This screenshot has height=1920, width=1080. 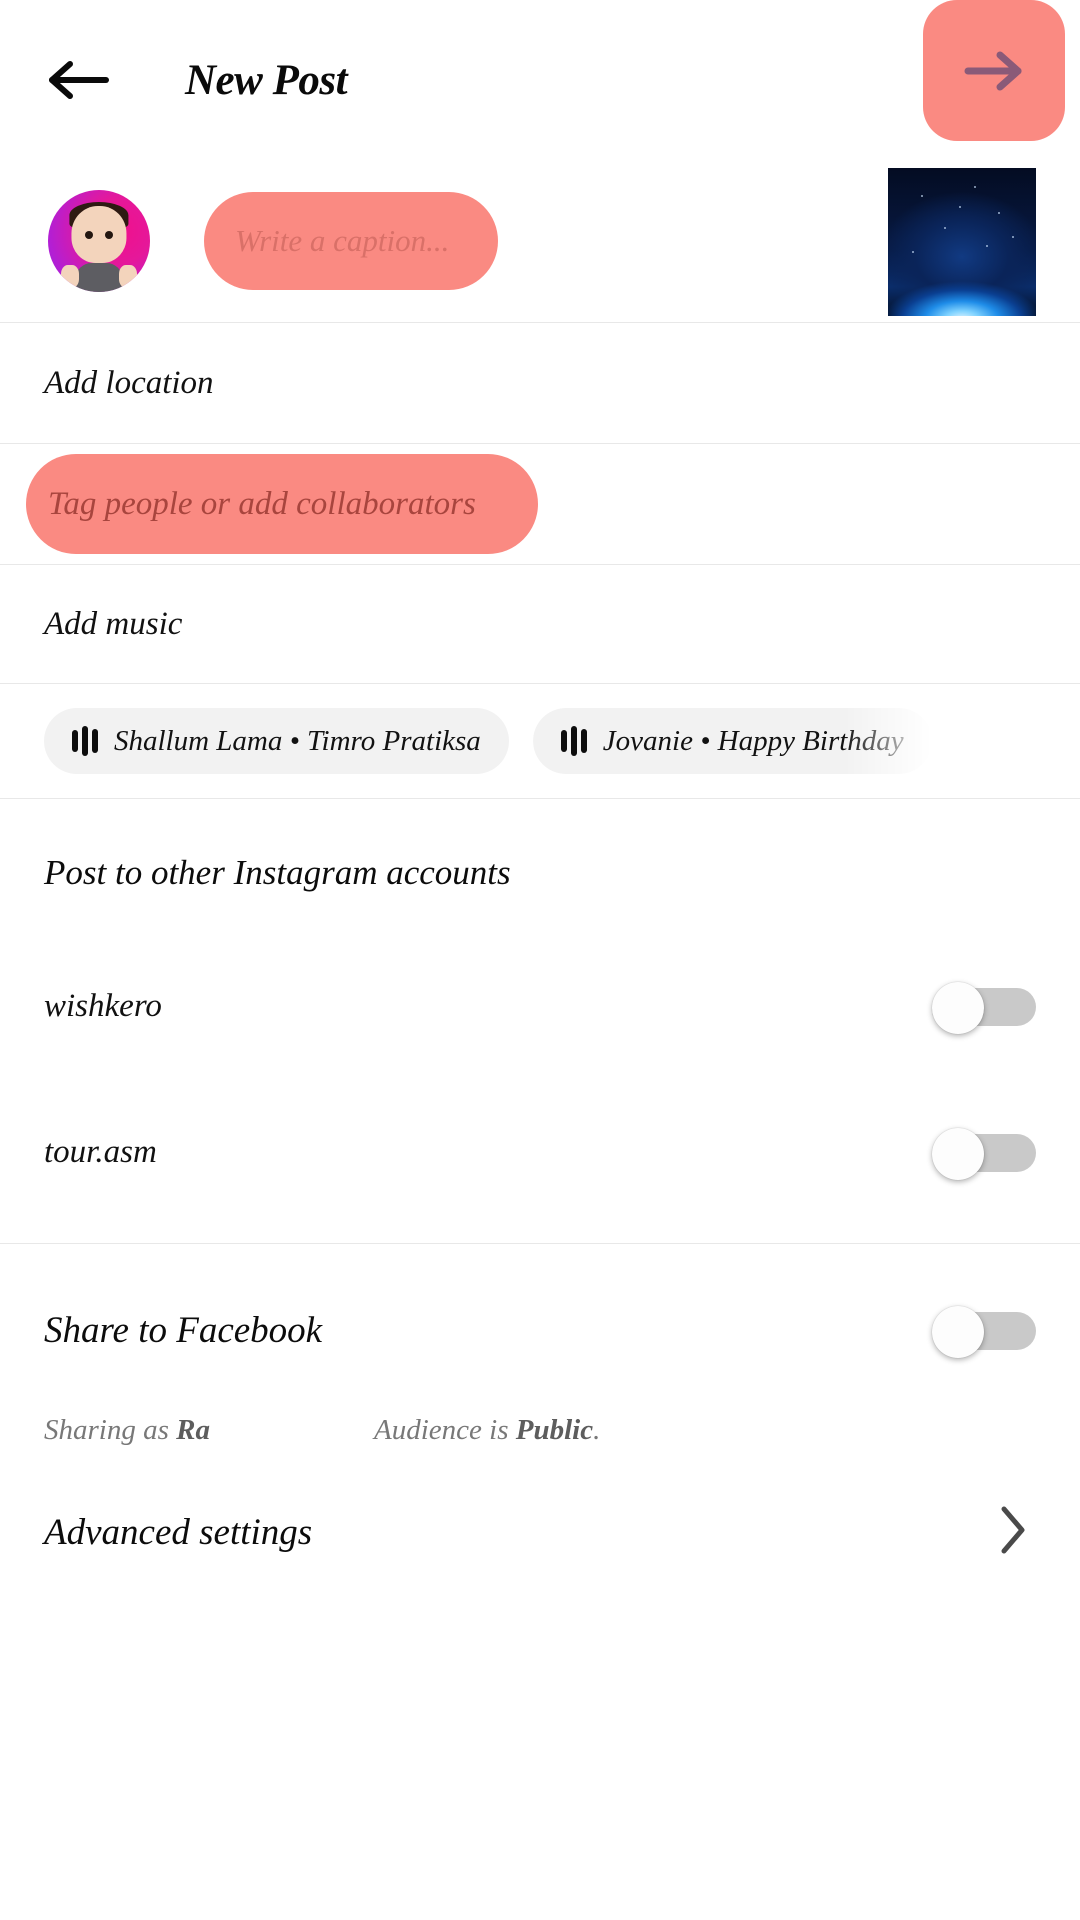 What do you see at coordinates (540, 383) in the screenshot?
I see `add-location-row: Add location` at bounding box center [540, 383].